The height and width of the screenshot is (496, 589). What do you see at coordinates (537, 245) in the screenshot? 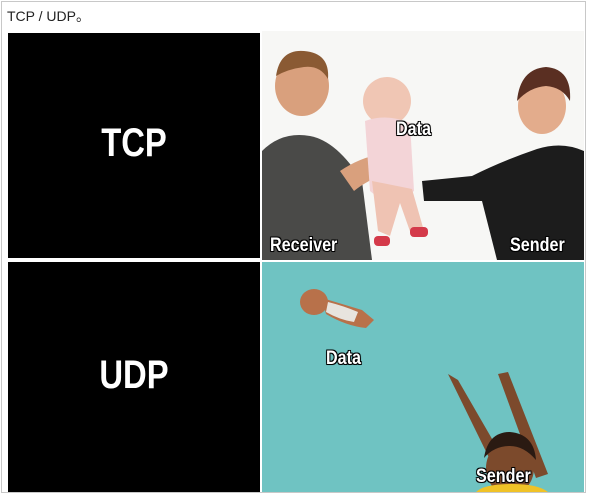
I see `tcp-sender-caption: Sender` at bounding box center [537, 245].